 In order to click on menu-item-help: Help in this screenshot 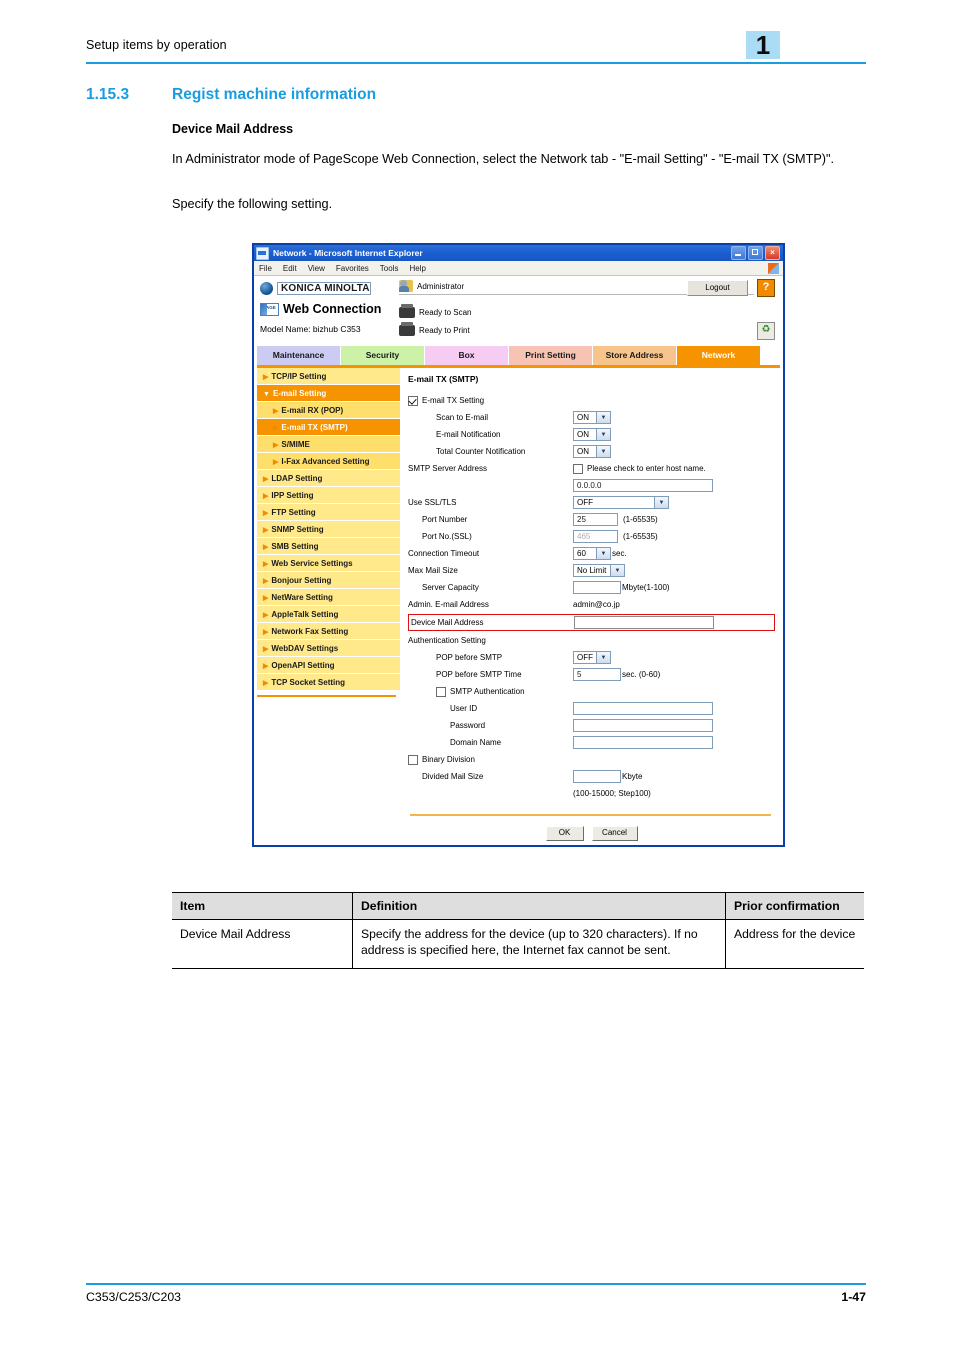, I will do `click(417, 268)`.